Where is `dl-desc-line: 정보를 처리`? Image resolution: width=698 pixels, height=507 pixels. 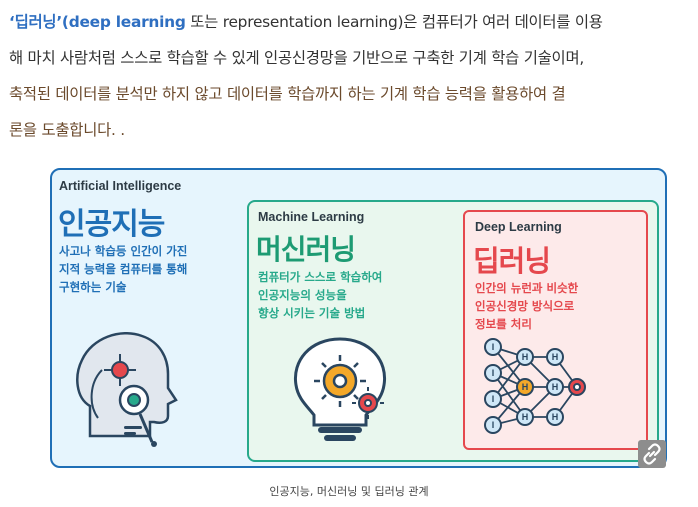 dl-desc-line: 정보를 처리 is located at coordinates (503, 324).